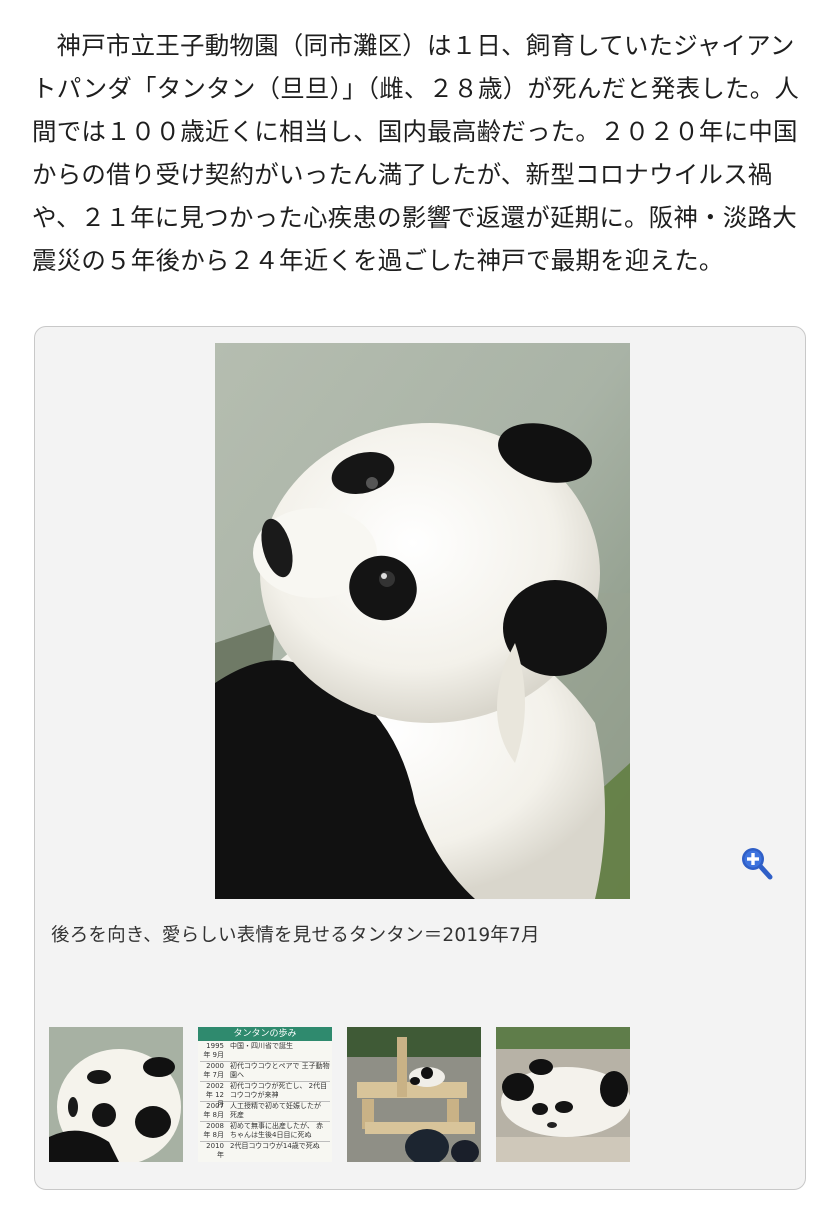 Image resolution: width=840 pixels, height=1208 pixels. Describe the element at coordinates (265, 1034) in the screenshot. I see `timeline-title: タンタンの歩み` at that location.